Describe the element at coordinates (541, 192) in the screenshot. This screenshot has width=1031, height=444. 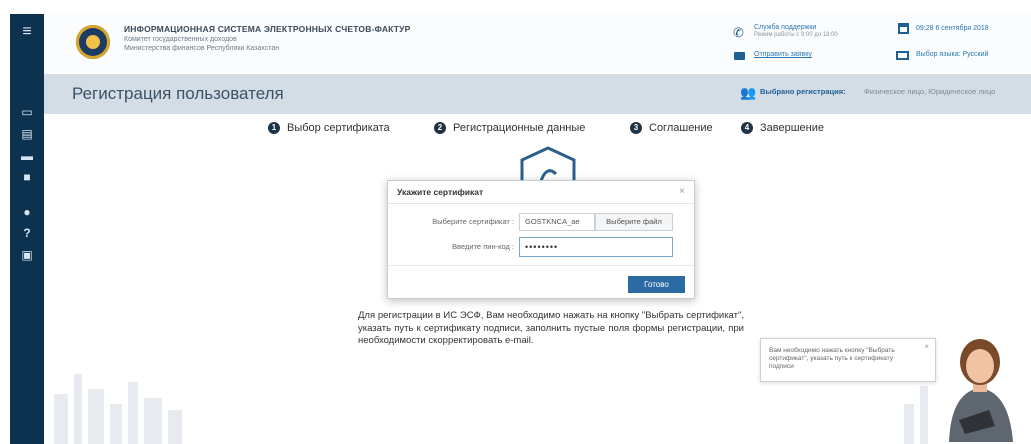
I see `dialog-header: Укажите сертификат ×` at that location.